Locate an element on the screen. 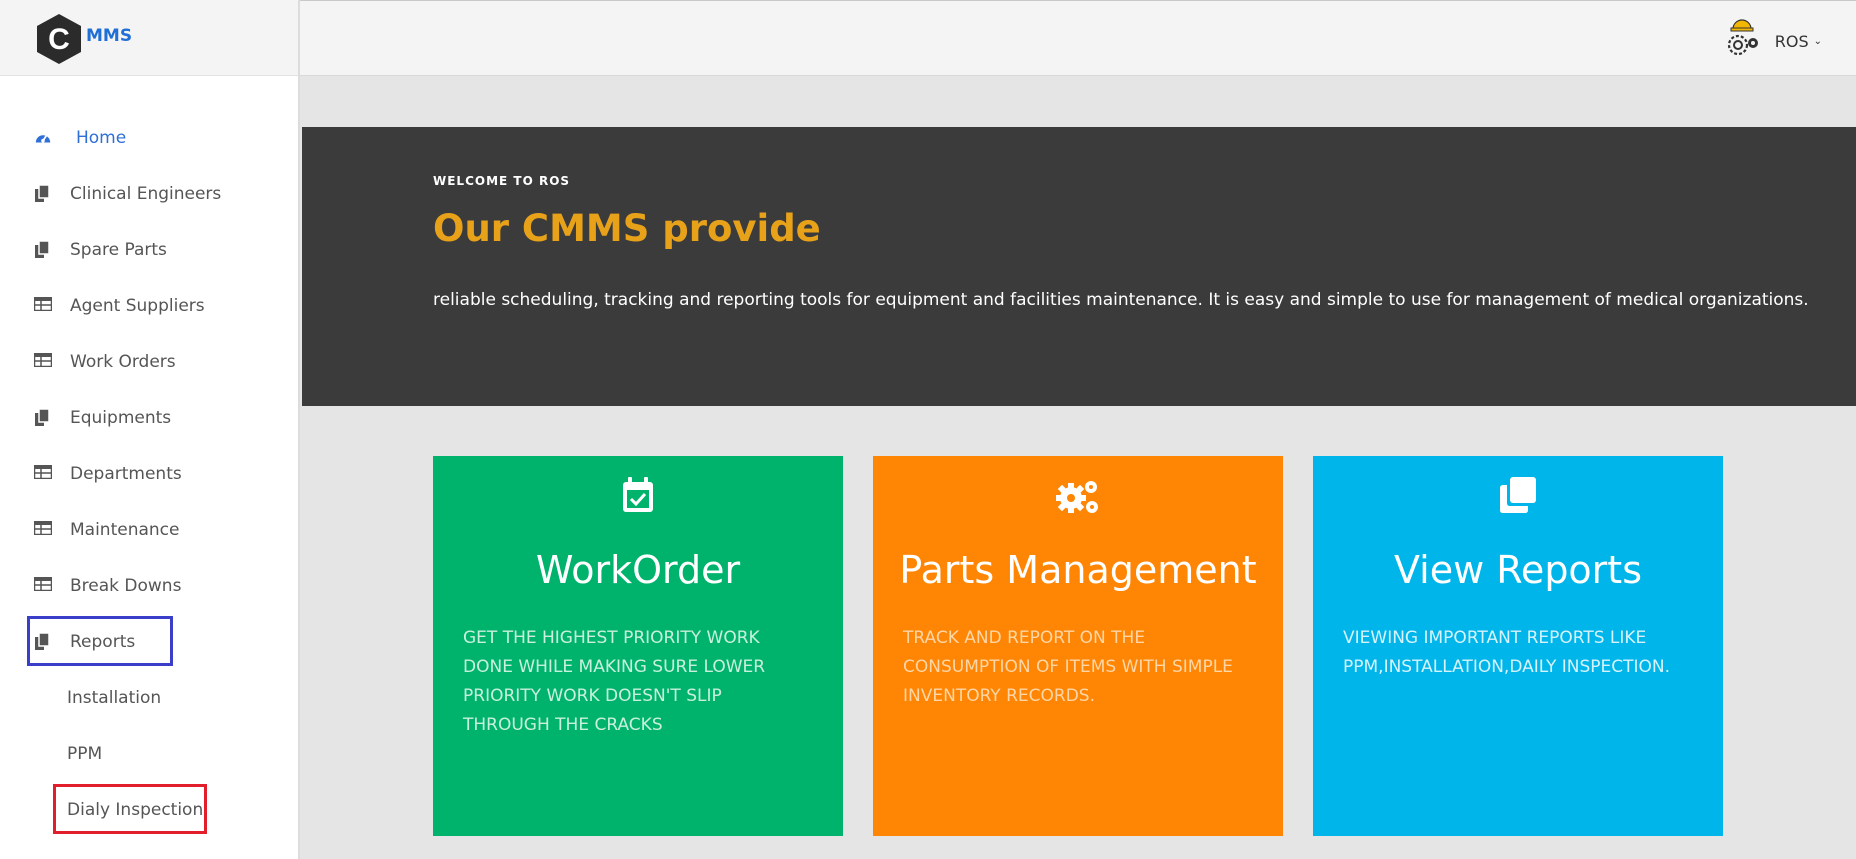  sidebar-item-agent-suppliers: Agent Suppliers is located at coordinates (119, 306).